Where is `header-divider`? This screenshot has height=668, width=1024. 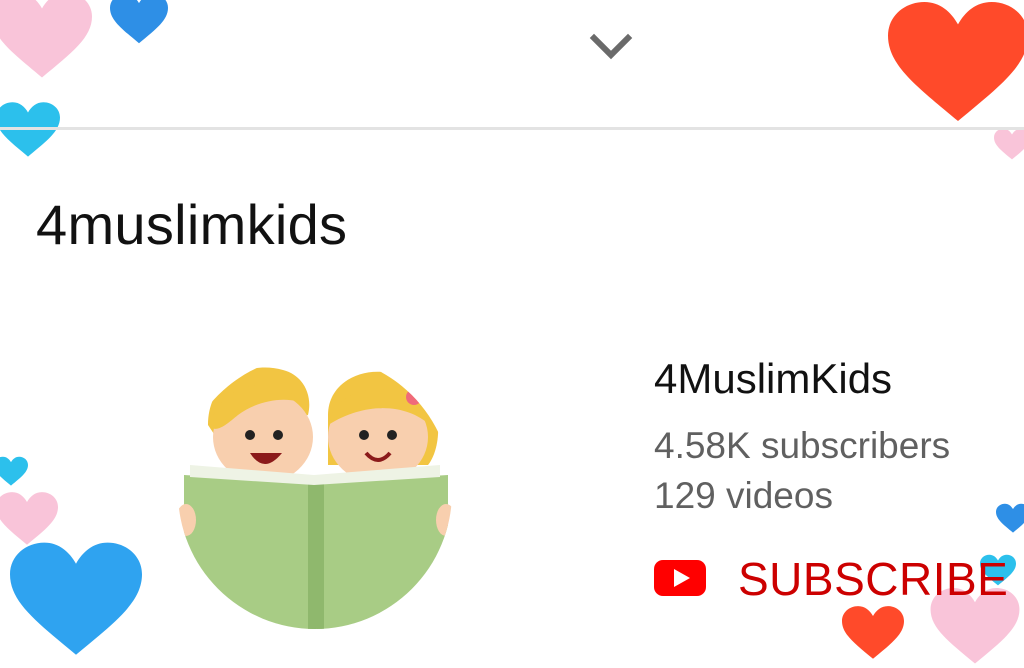 header-divider is located at coordinates (512, 128).